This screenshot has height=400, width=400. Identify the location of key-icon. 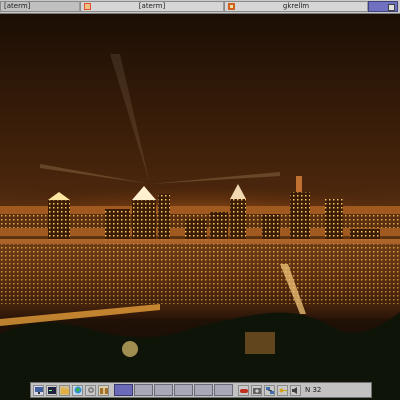
(282, 390).